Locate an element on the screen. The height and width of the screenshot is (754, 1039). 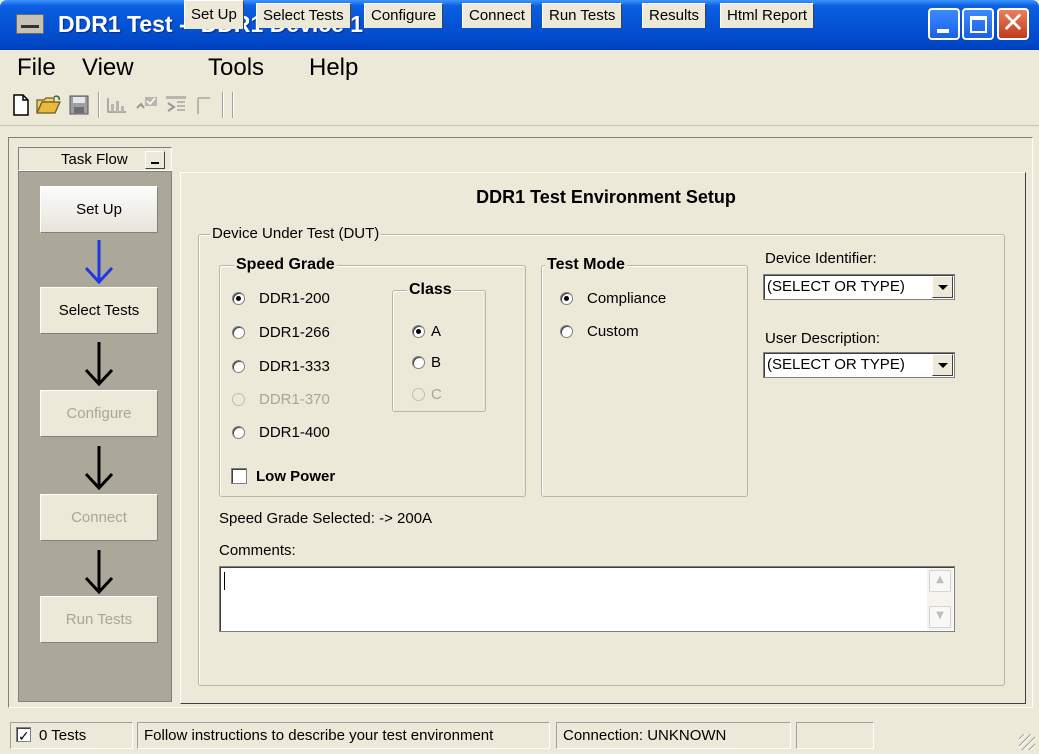
status-tests-label: 0 Tests is located at coordinates (63, 735).